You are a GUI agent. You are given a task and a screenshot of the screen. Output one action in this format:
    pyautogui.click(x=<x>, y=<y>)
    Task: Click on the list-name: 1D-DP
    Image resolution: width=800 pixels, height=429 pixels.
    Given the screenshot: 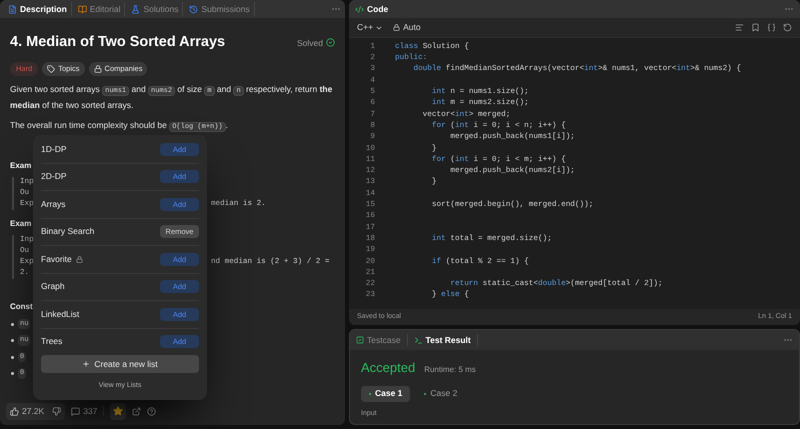 What is the action you would take?
    pyautogui.click(x=54, y=149)
    